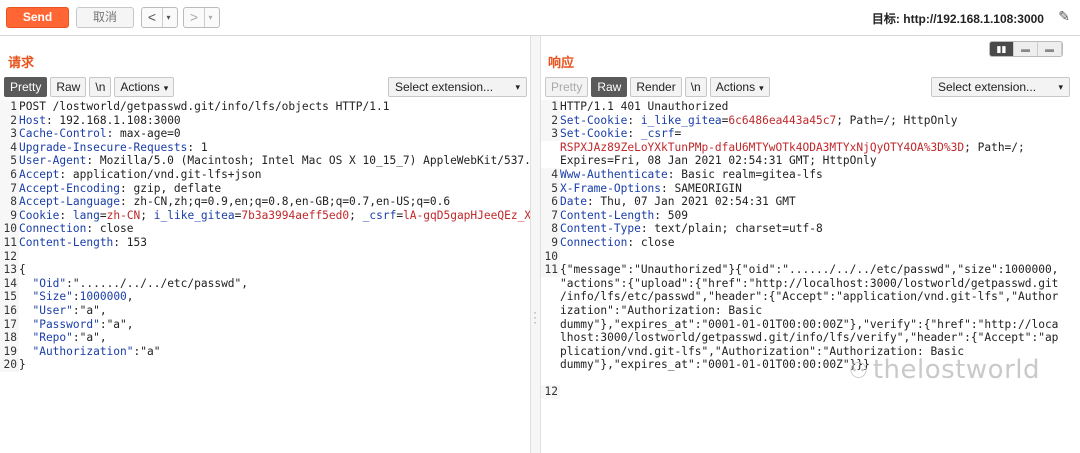  I want to click on code-token: : Thu, 07 Jan 2021 02:54:31 GMT, so click(691, 202).